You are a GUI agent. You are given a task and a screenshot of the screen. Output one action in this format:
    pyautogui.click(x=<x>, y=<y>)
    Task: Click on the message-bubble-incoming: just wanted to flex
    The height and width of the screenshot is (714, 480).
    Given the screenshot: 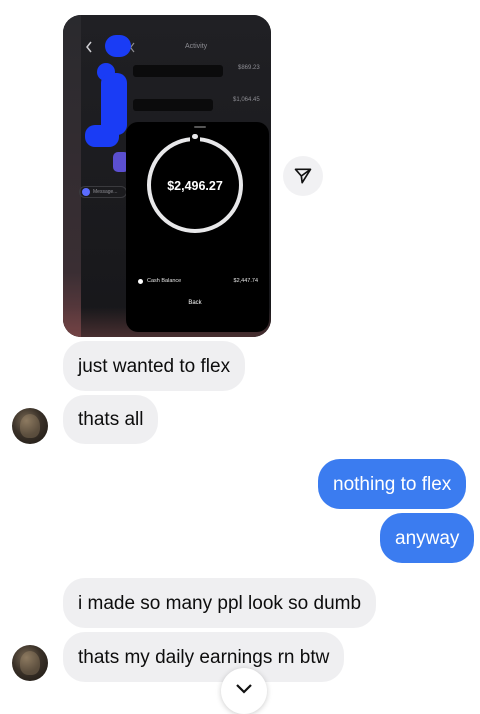 What is the action you would take?
    pyautogui.click(x=154, y=366)
    